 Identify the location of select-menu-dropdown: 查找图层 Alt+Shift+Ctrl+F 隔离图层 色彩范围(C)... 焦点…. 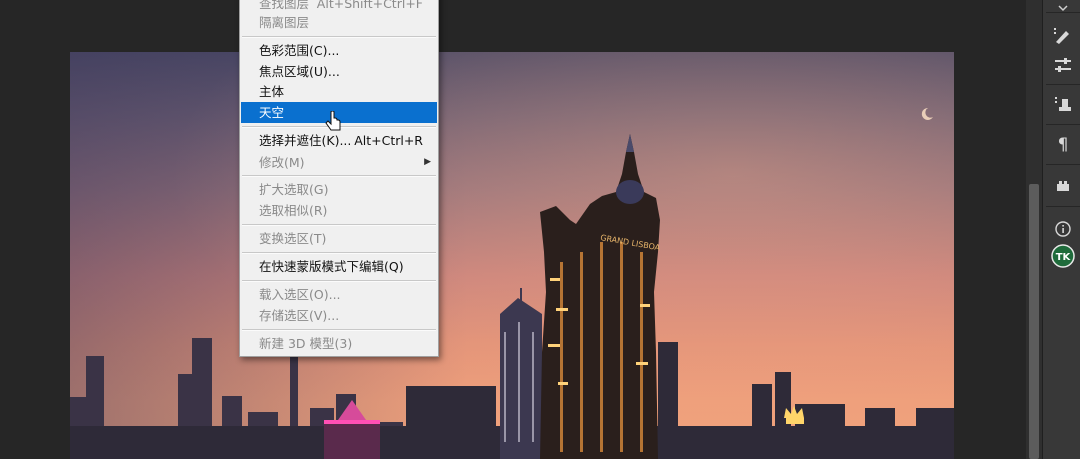
(339, 178).